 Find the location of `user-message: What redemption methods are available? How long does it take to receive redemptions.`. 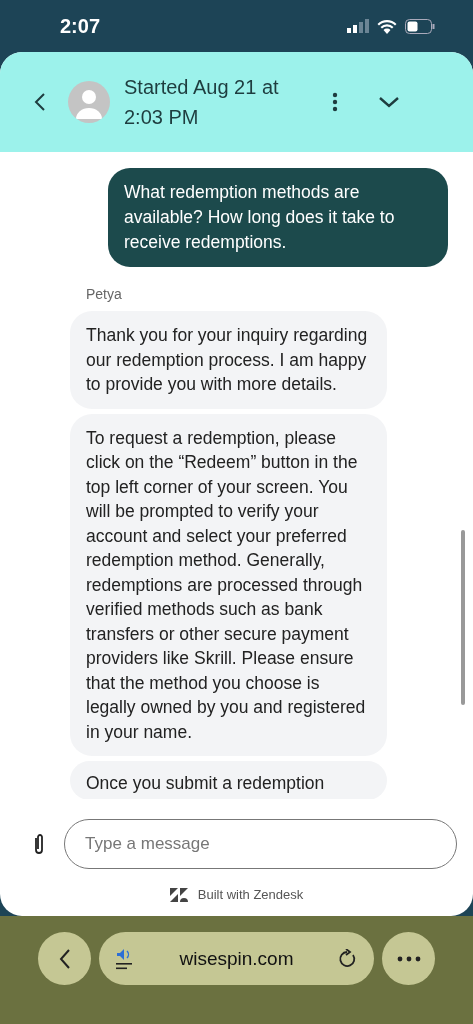

user-message: What redemption methods are available? How long does it take to receive redemptions. is located at coordinates (278, 217).